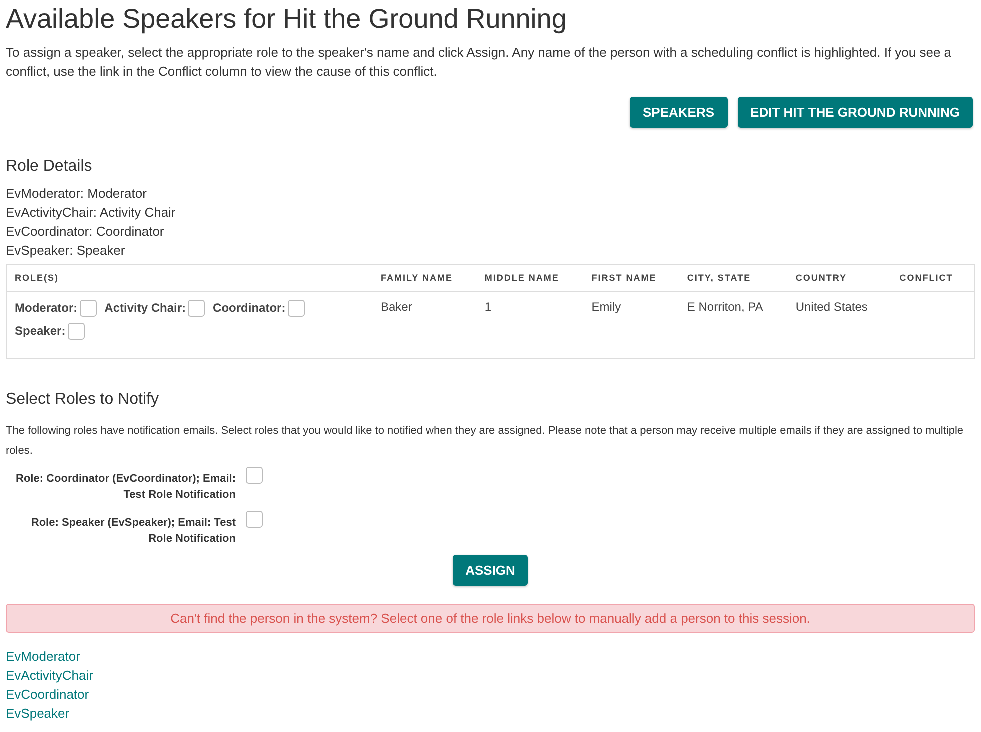  What do you see at coordinates (530, 278) in the screenshot?
I see `column-header: MIDDLE NAME` at bounding box center [530, 278].